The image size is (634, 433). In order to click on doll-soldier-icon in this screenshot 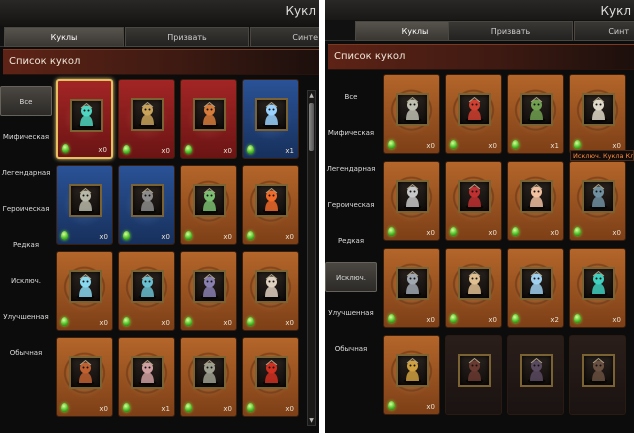, I will do `click(209, 372)`.